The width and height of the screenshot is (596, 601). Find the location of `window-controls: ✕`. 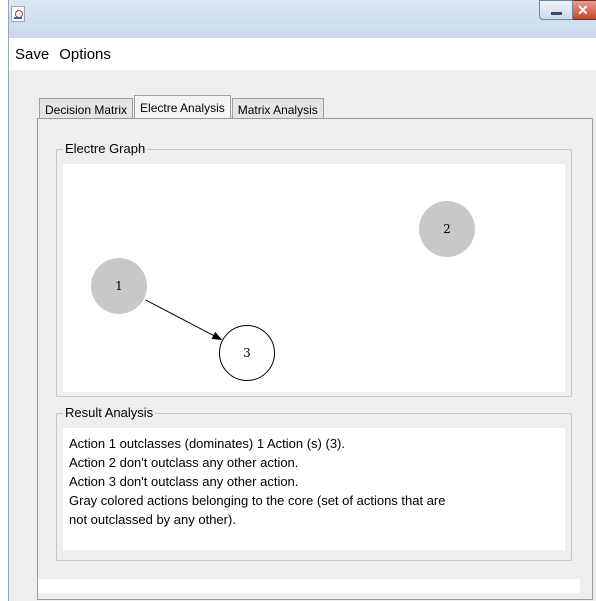

window-controls: ✕ is located at coordinates (567, 11).